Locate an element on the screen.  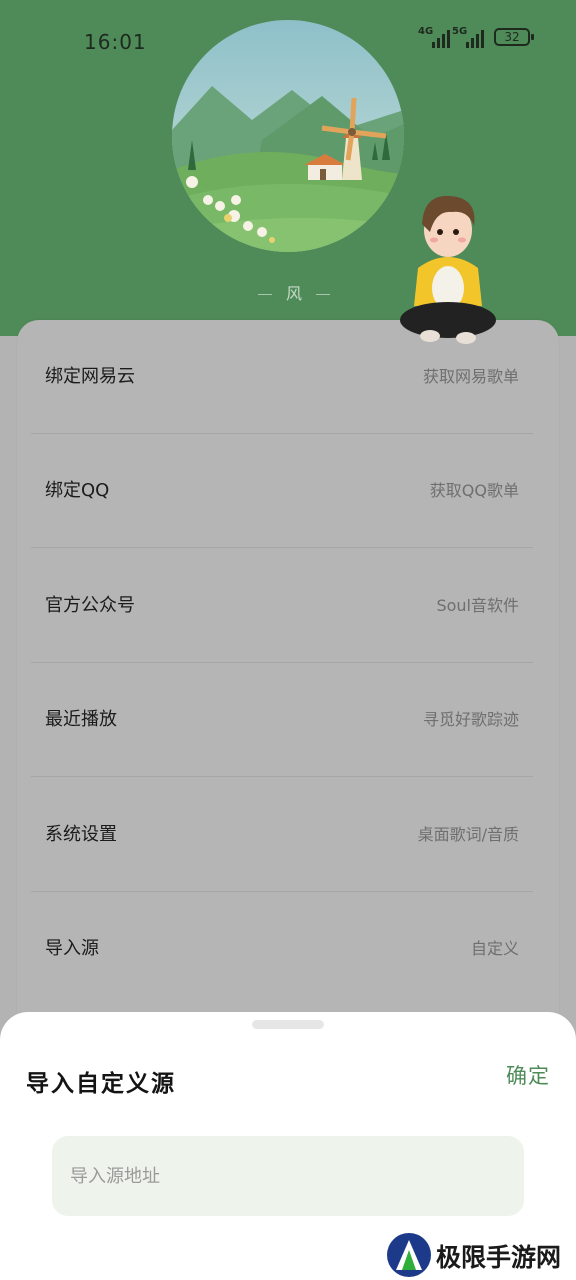
source-url-input is located at coordinates (288, 1176).